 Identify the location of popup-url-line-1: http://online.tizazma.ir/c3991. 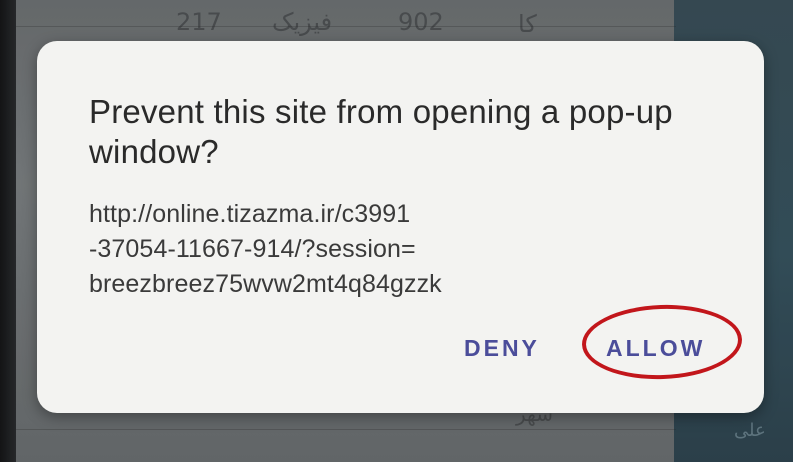
(250, 214).